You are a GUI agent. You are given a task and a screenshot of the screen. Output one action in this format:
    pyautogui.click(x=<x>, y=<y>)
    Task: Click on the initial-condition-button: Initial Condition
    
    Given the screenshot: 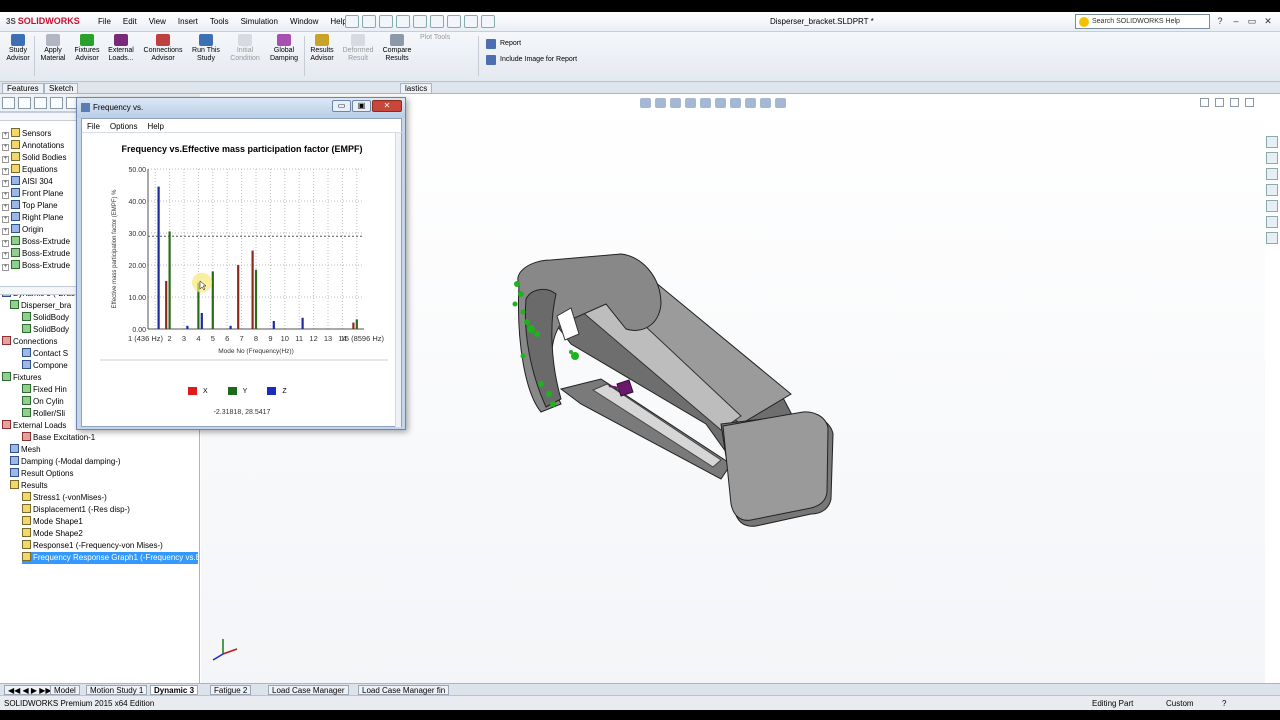 What is the action you would take?
    pyautogui.click(x=245, y=48)
    